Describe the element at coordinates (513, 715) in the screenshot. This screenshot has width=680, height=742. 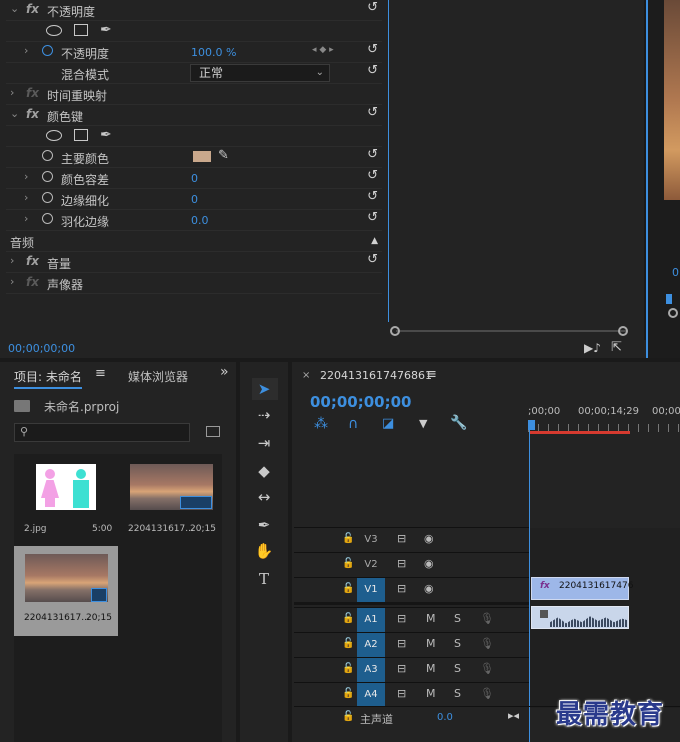
I see `go-to-end-icon: ▸◂` at that location.